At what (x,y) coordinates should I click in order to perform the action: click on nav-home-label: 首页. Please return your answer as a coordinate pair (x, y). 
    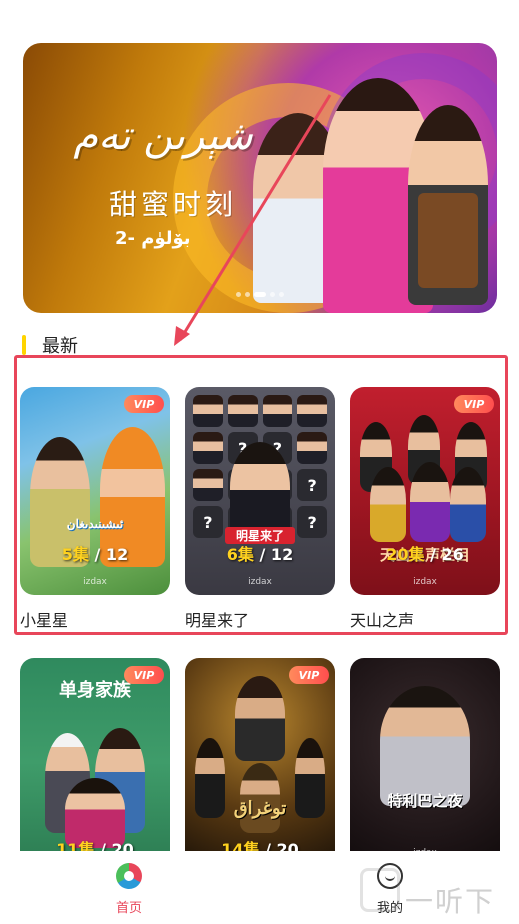
    Looking at the image, I should click on (129, 906).